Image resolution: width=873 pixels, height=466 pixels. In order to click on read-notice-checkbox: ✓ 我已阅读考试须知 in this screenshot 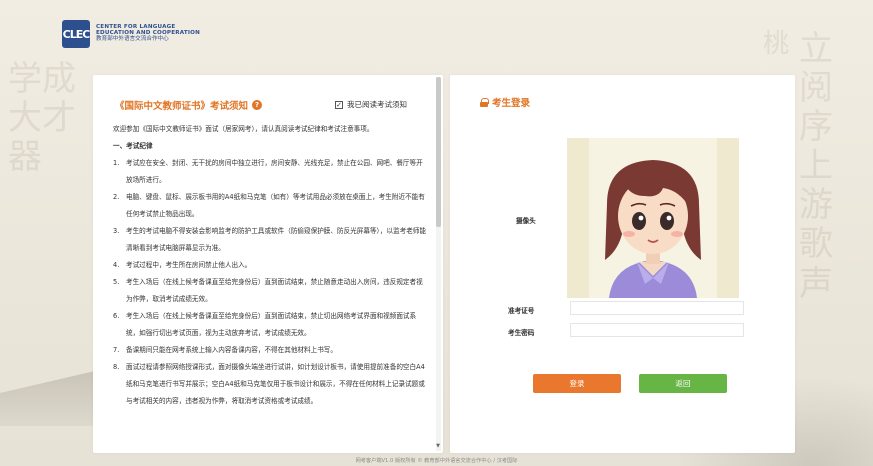, I will do `click(371, 104)`.